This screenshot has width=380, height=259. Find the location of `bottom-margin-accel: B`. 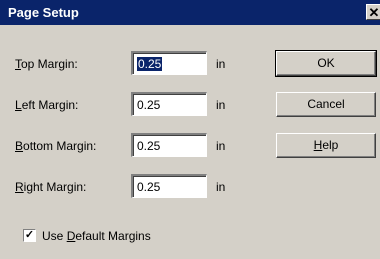

bottom-margin-accel: B is located at coordinates (19, 146).